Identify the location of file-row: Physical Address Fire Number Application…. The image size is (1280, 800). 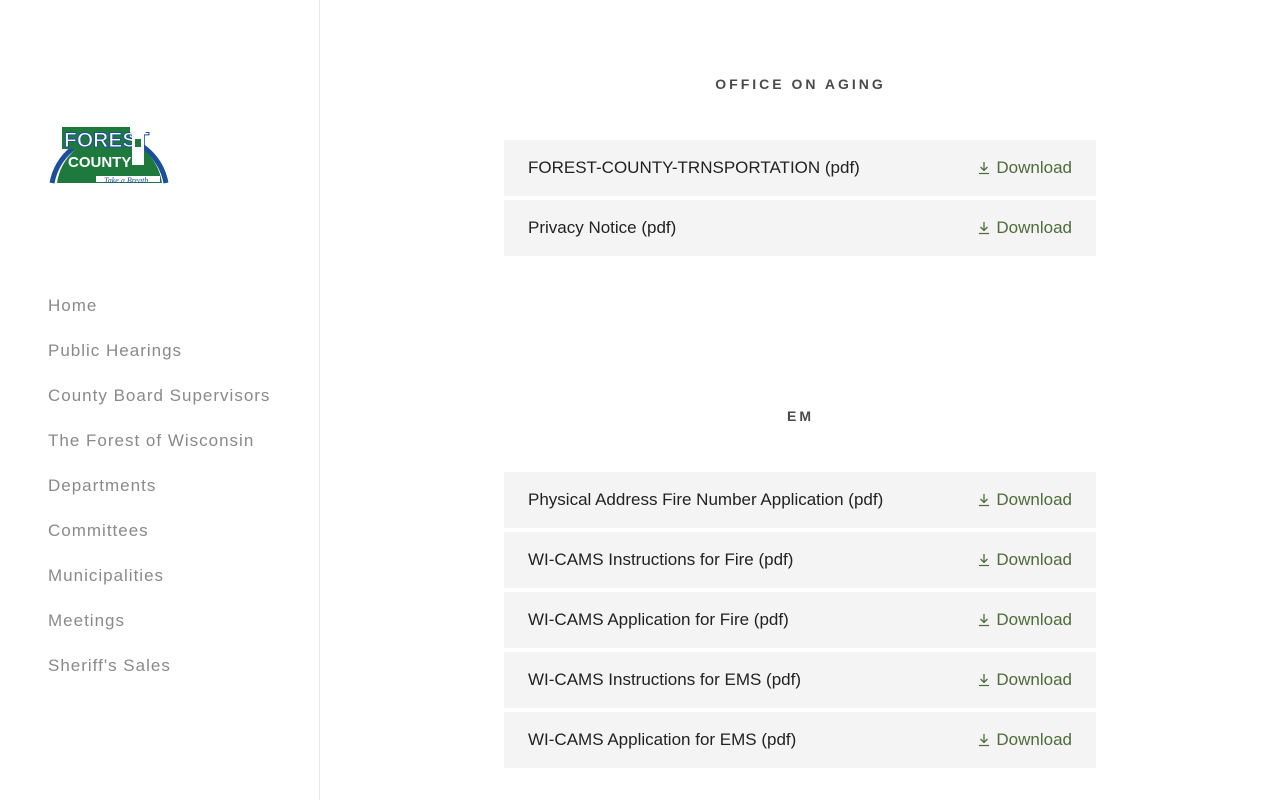
(800, 500).